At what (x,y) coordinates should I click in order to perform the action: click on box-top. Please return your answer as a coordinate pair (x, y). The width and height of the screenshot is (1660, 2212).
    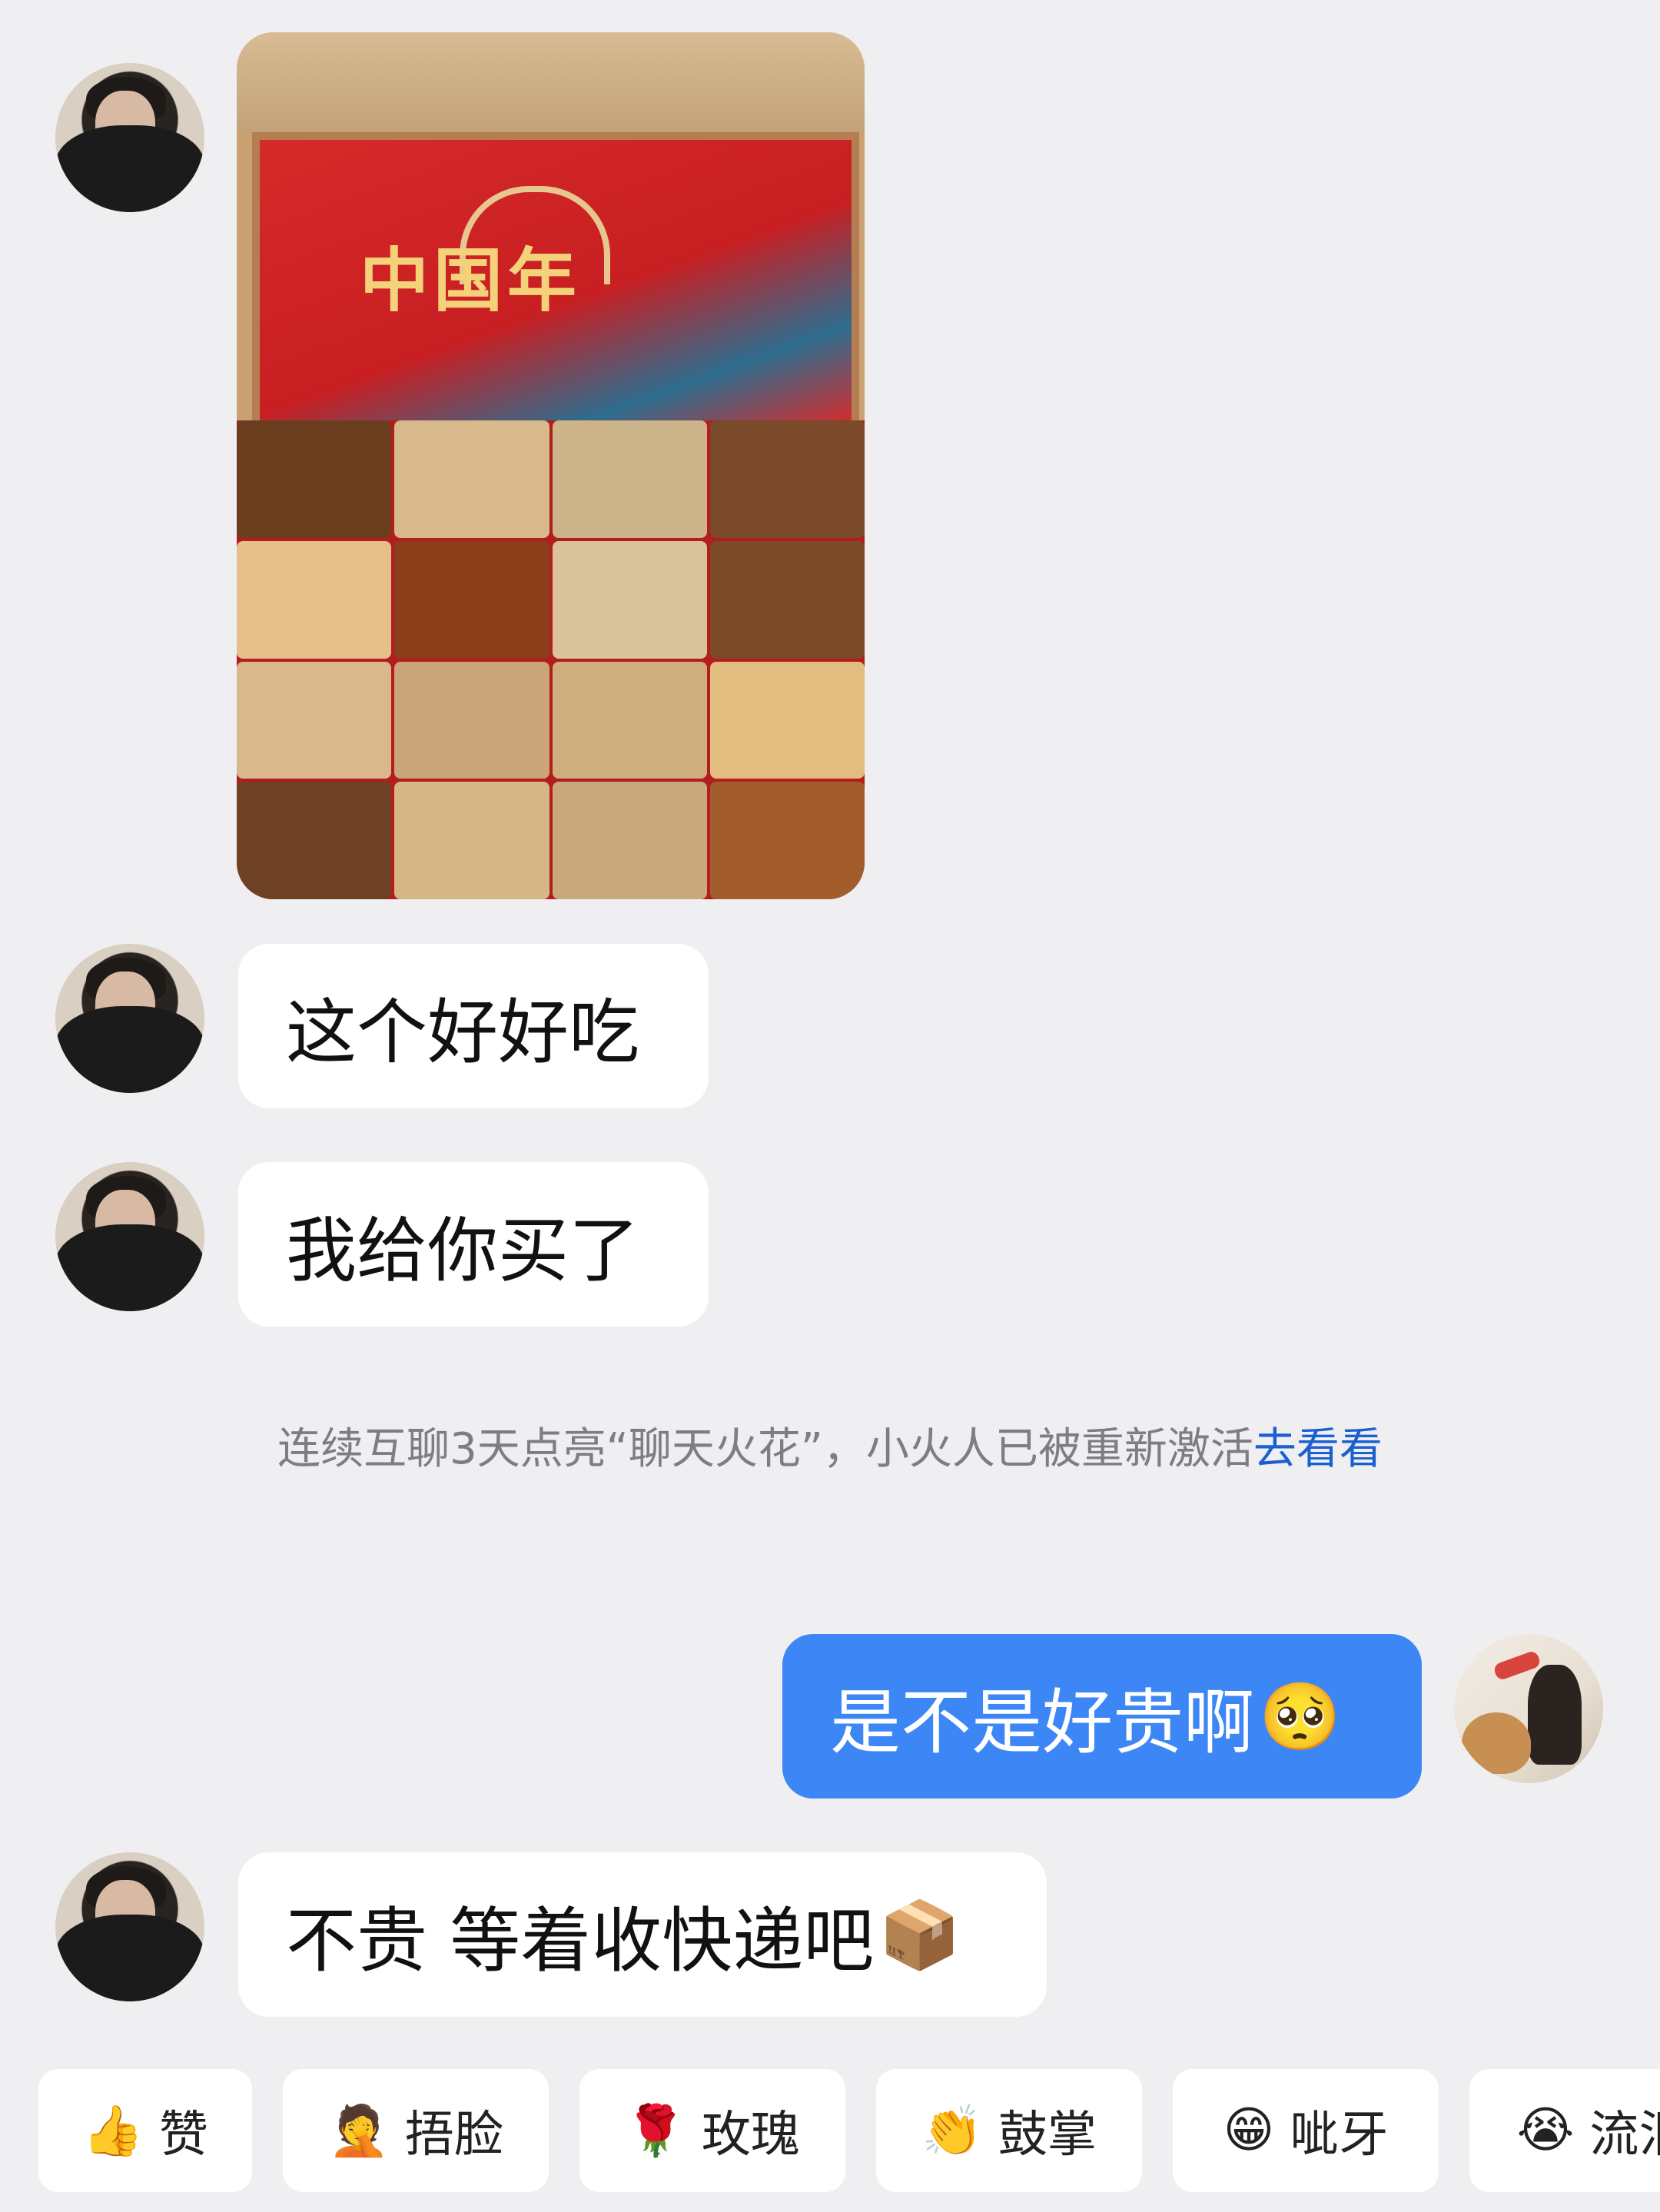
    Looking at the image, I should click on (551, 82).